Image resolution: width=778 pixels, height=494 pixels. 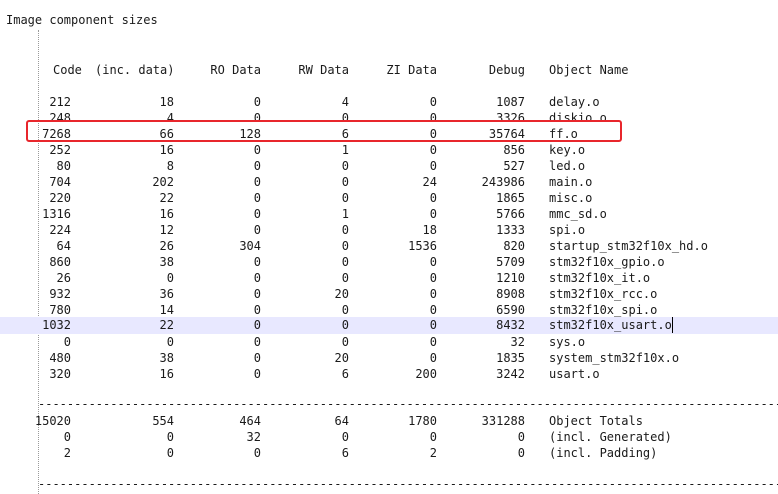 What do you see at coordinates (389, 453) in the screenshot?
I see `totals-row: 2 0 0 6 2 0 (incl. Padding)` at bounding box center [389, 453].